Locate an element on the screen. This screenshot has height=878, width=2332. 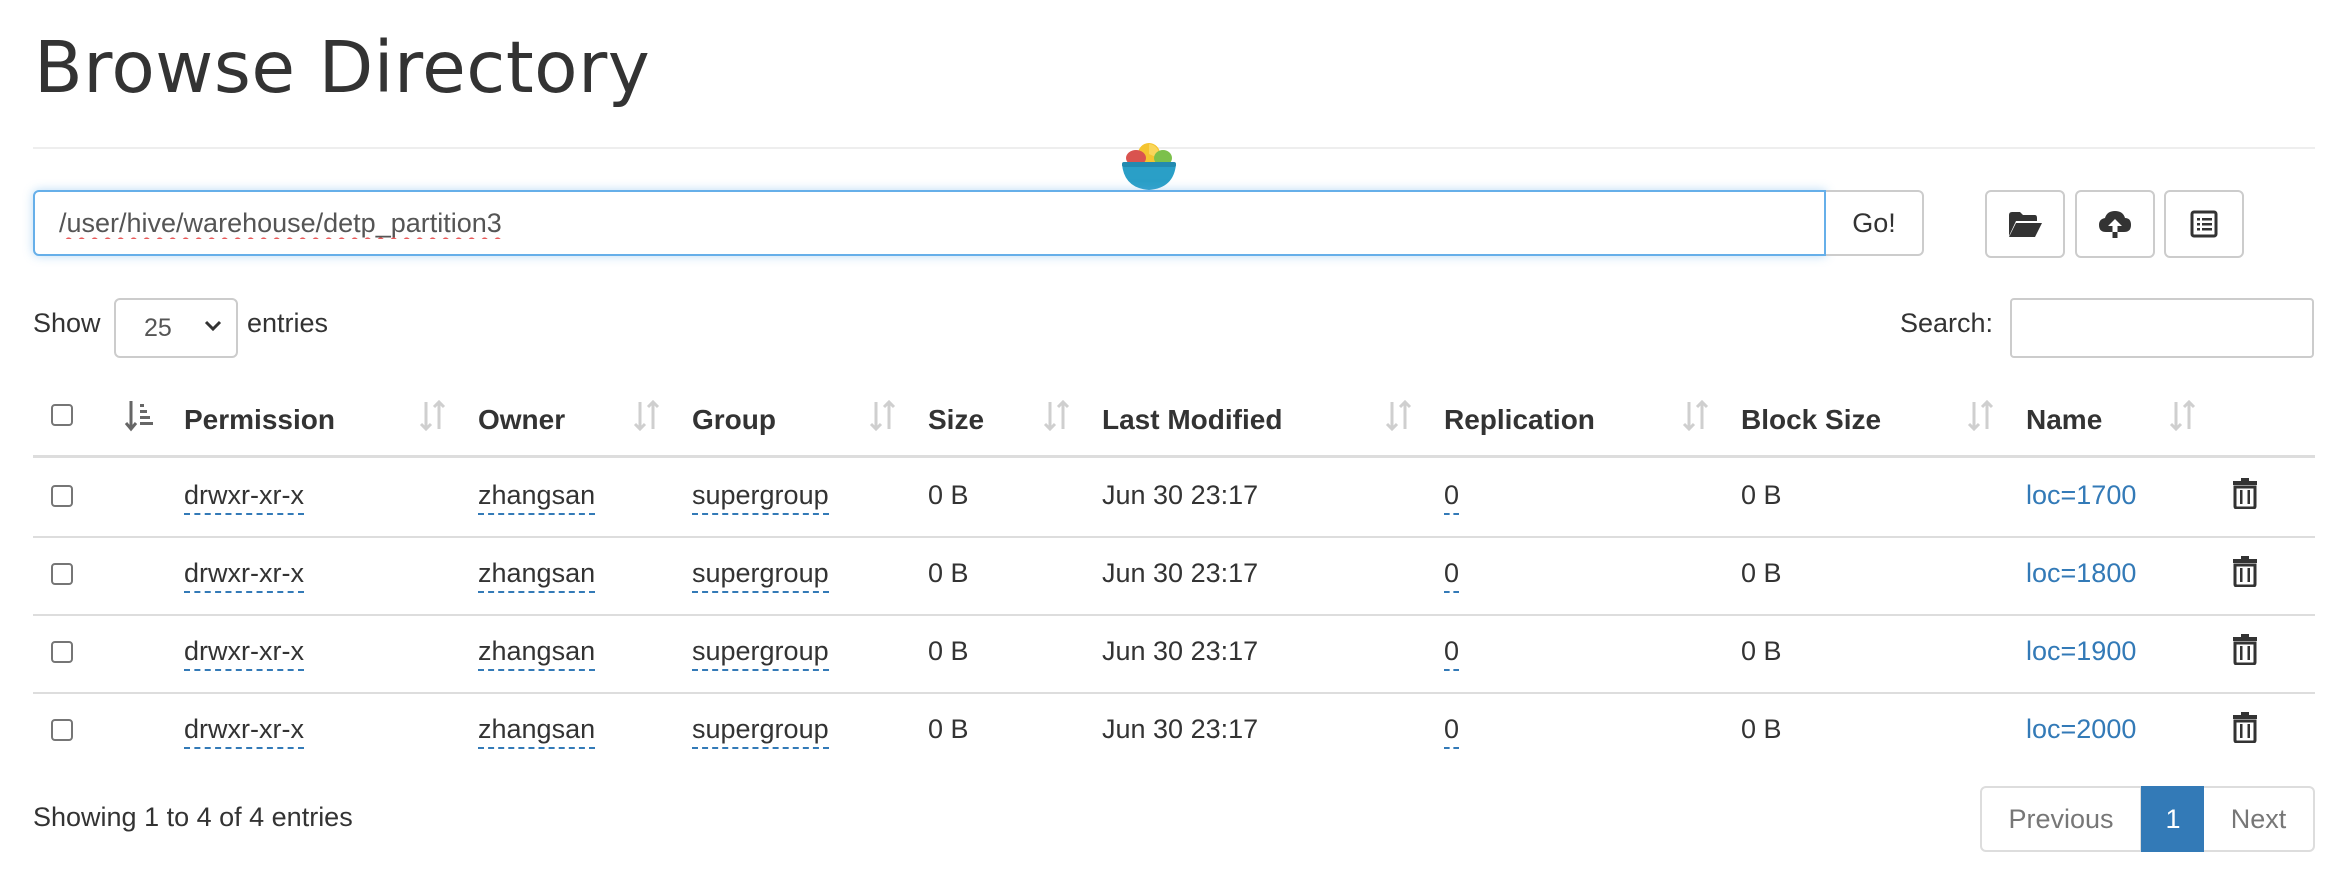
entries-label: entries is located at coordinates (288, 323).